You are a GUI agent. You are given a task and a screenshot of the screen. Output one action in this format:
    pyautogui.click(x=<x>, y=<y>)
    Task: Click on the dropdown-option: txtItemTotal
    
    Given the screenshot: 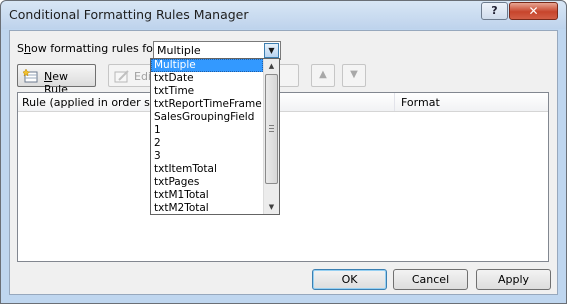 What is the action you would take?
    pyautogui.click(x=207, y=169)
    